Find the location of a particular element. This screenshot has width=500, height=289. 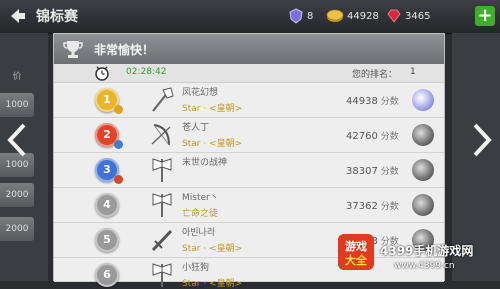

player-name: 风花幻想 is located at coordinates (200, 93).